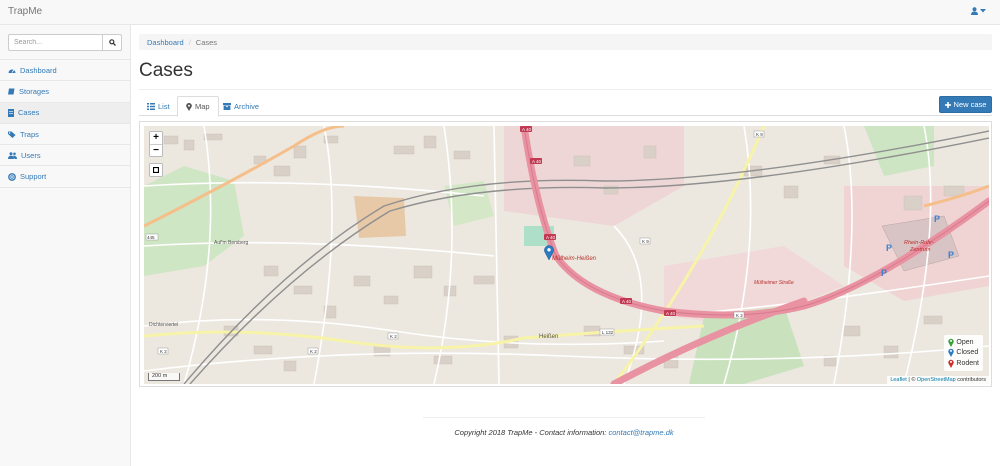 Image resolution: width=1000 pixels, height=466 pixels. Describe the element at coordinates (564, 417) in the screenshot. I see `footer-divider` at that location.